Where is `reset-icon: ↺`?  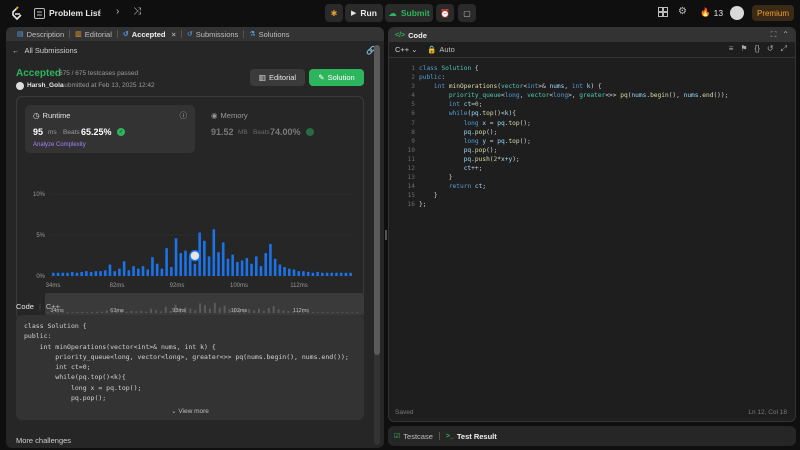 reset-icon: ↺ is located at coordinates (770, 49).